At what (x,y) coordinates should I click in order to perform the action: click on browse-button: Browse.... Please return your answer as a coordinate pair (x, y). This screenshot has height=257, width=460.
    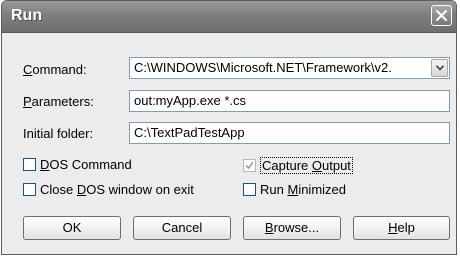
    Looking at the image, I should click on (292, 228).